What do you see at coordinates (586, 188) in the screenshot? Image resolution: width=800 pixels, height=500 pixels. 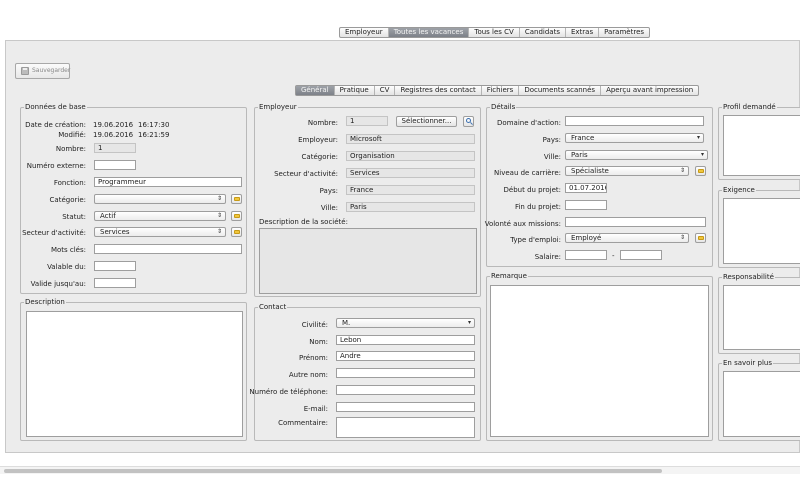 I see `project-start-field: 01.07.2016` at bounding box center [586, 188].